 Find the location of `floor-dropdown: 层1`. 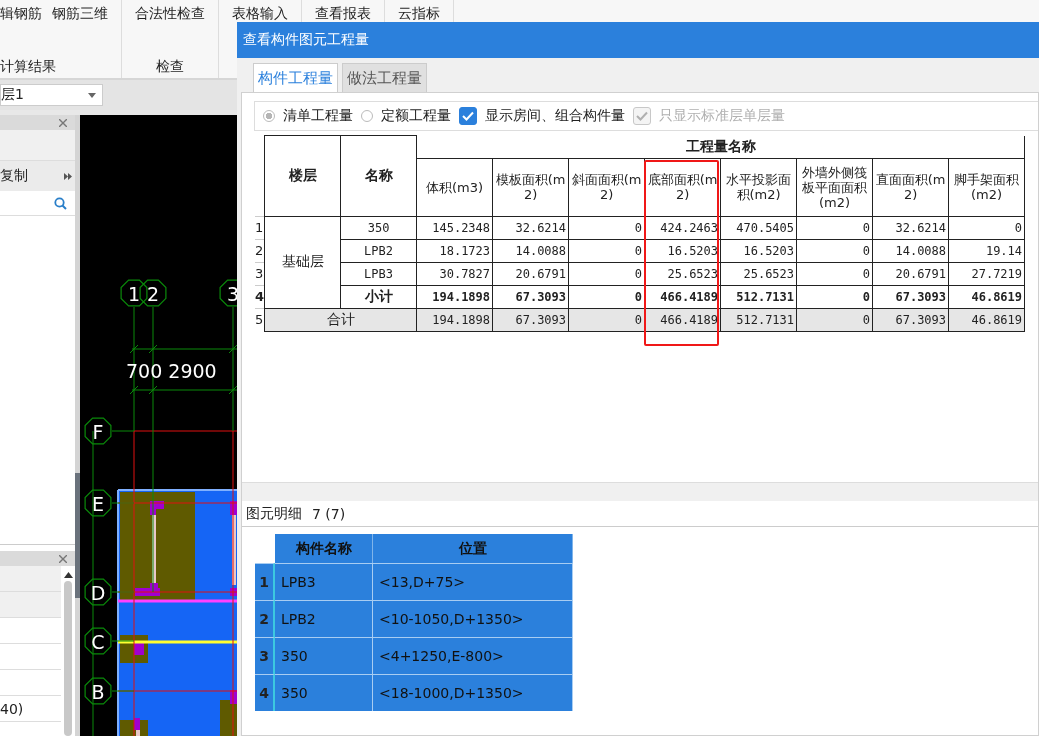

floor-dropdown: 层1 is located at coordinates (51, 95).